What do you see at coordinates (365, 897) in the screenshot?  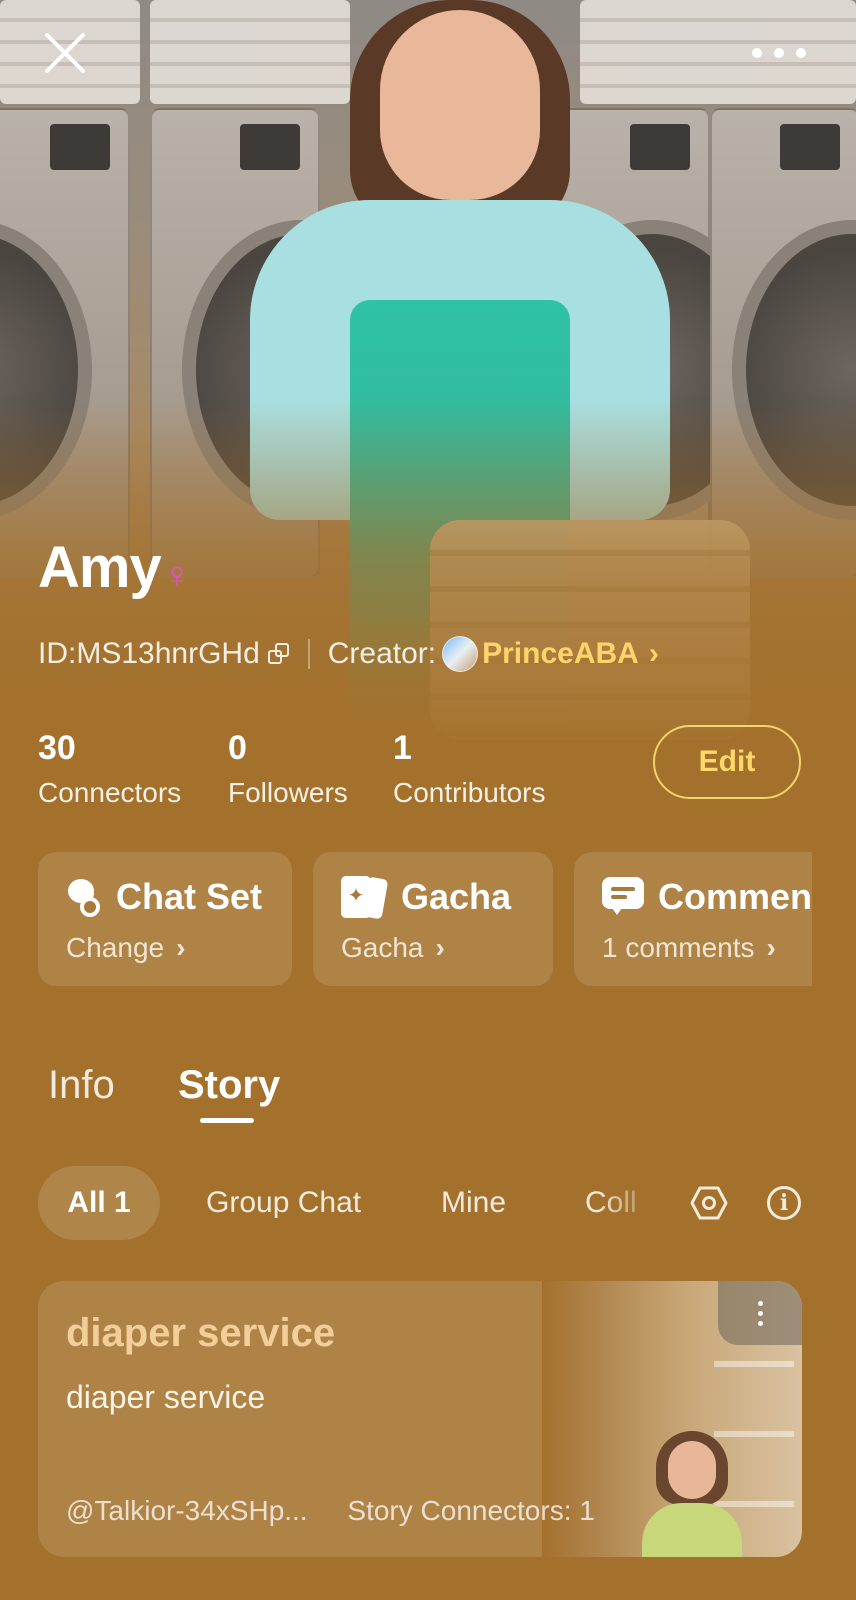 I see `gacha-icon: ✦` at bounding box center [365, 897].